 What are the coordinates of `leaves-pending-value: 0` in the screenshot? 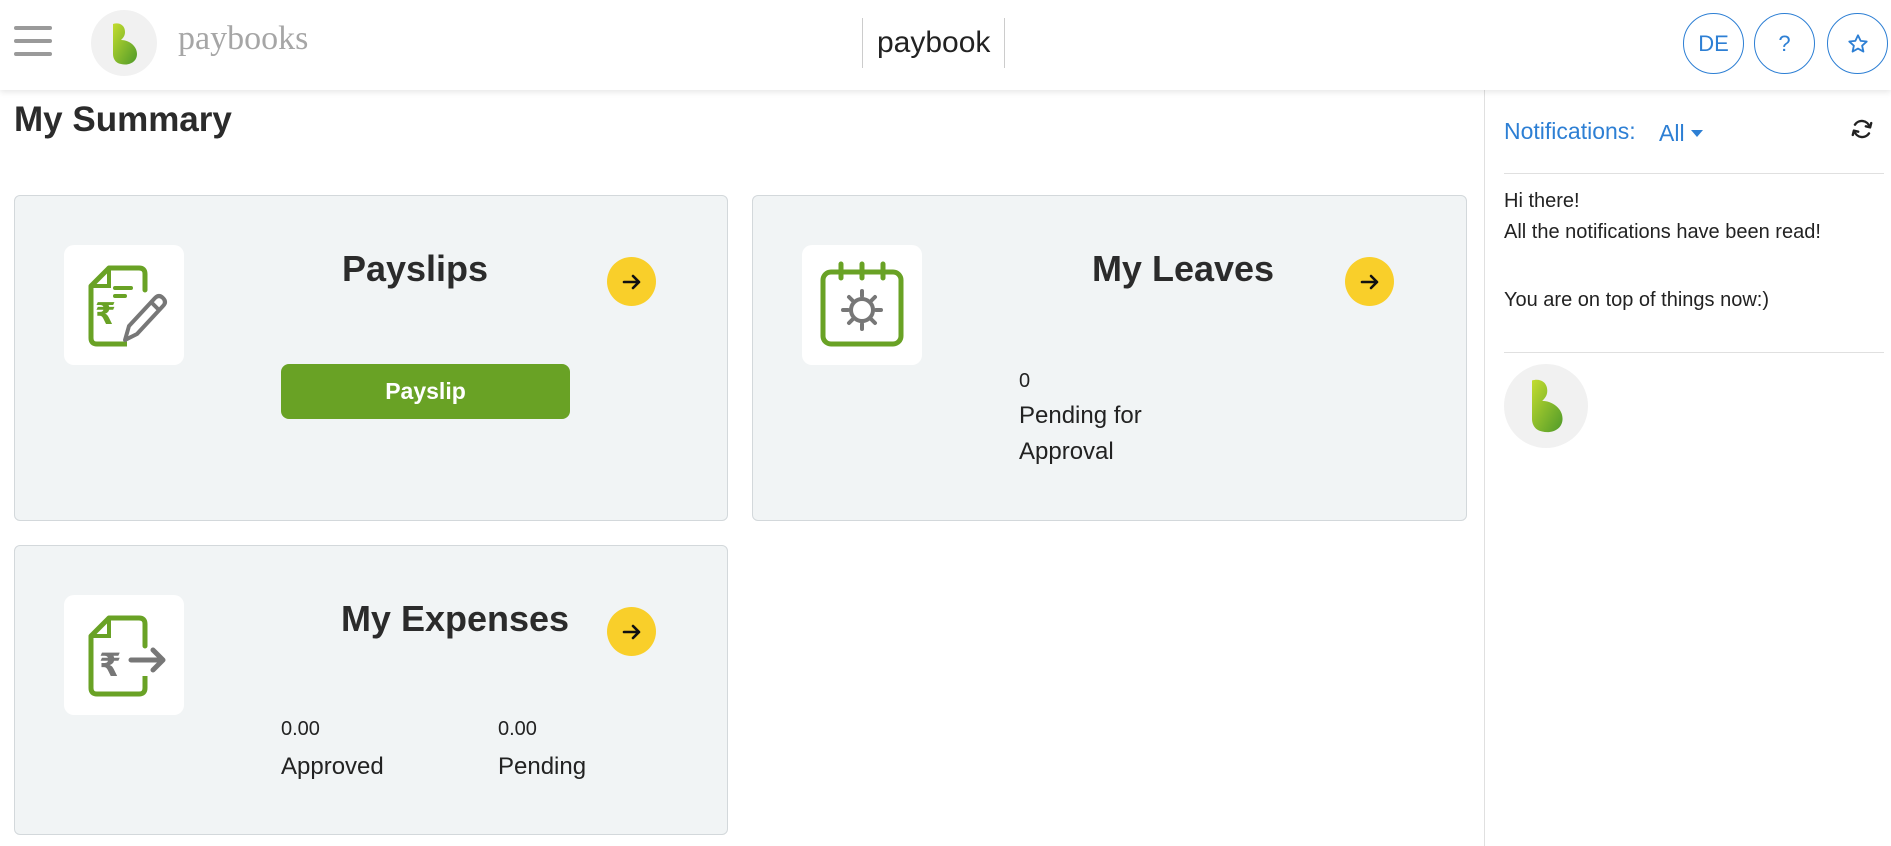 It's located at (1025, 381).